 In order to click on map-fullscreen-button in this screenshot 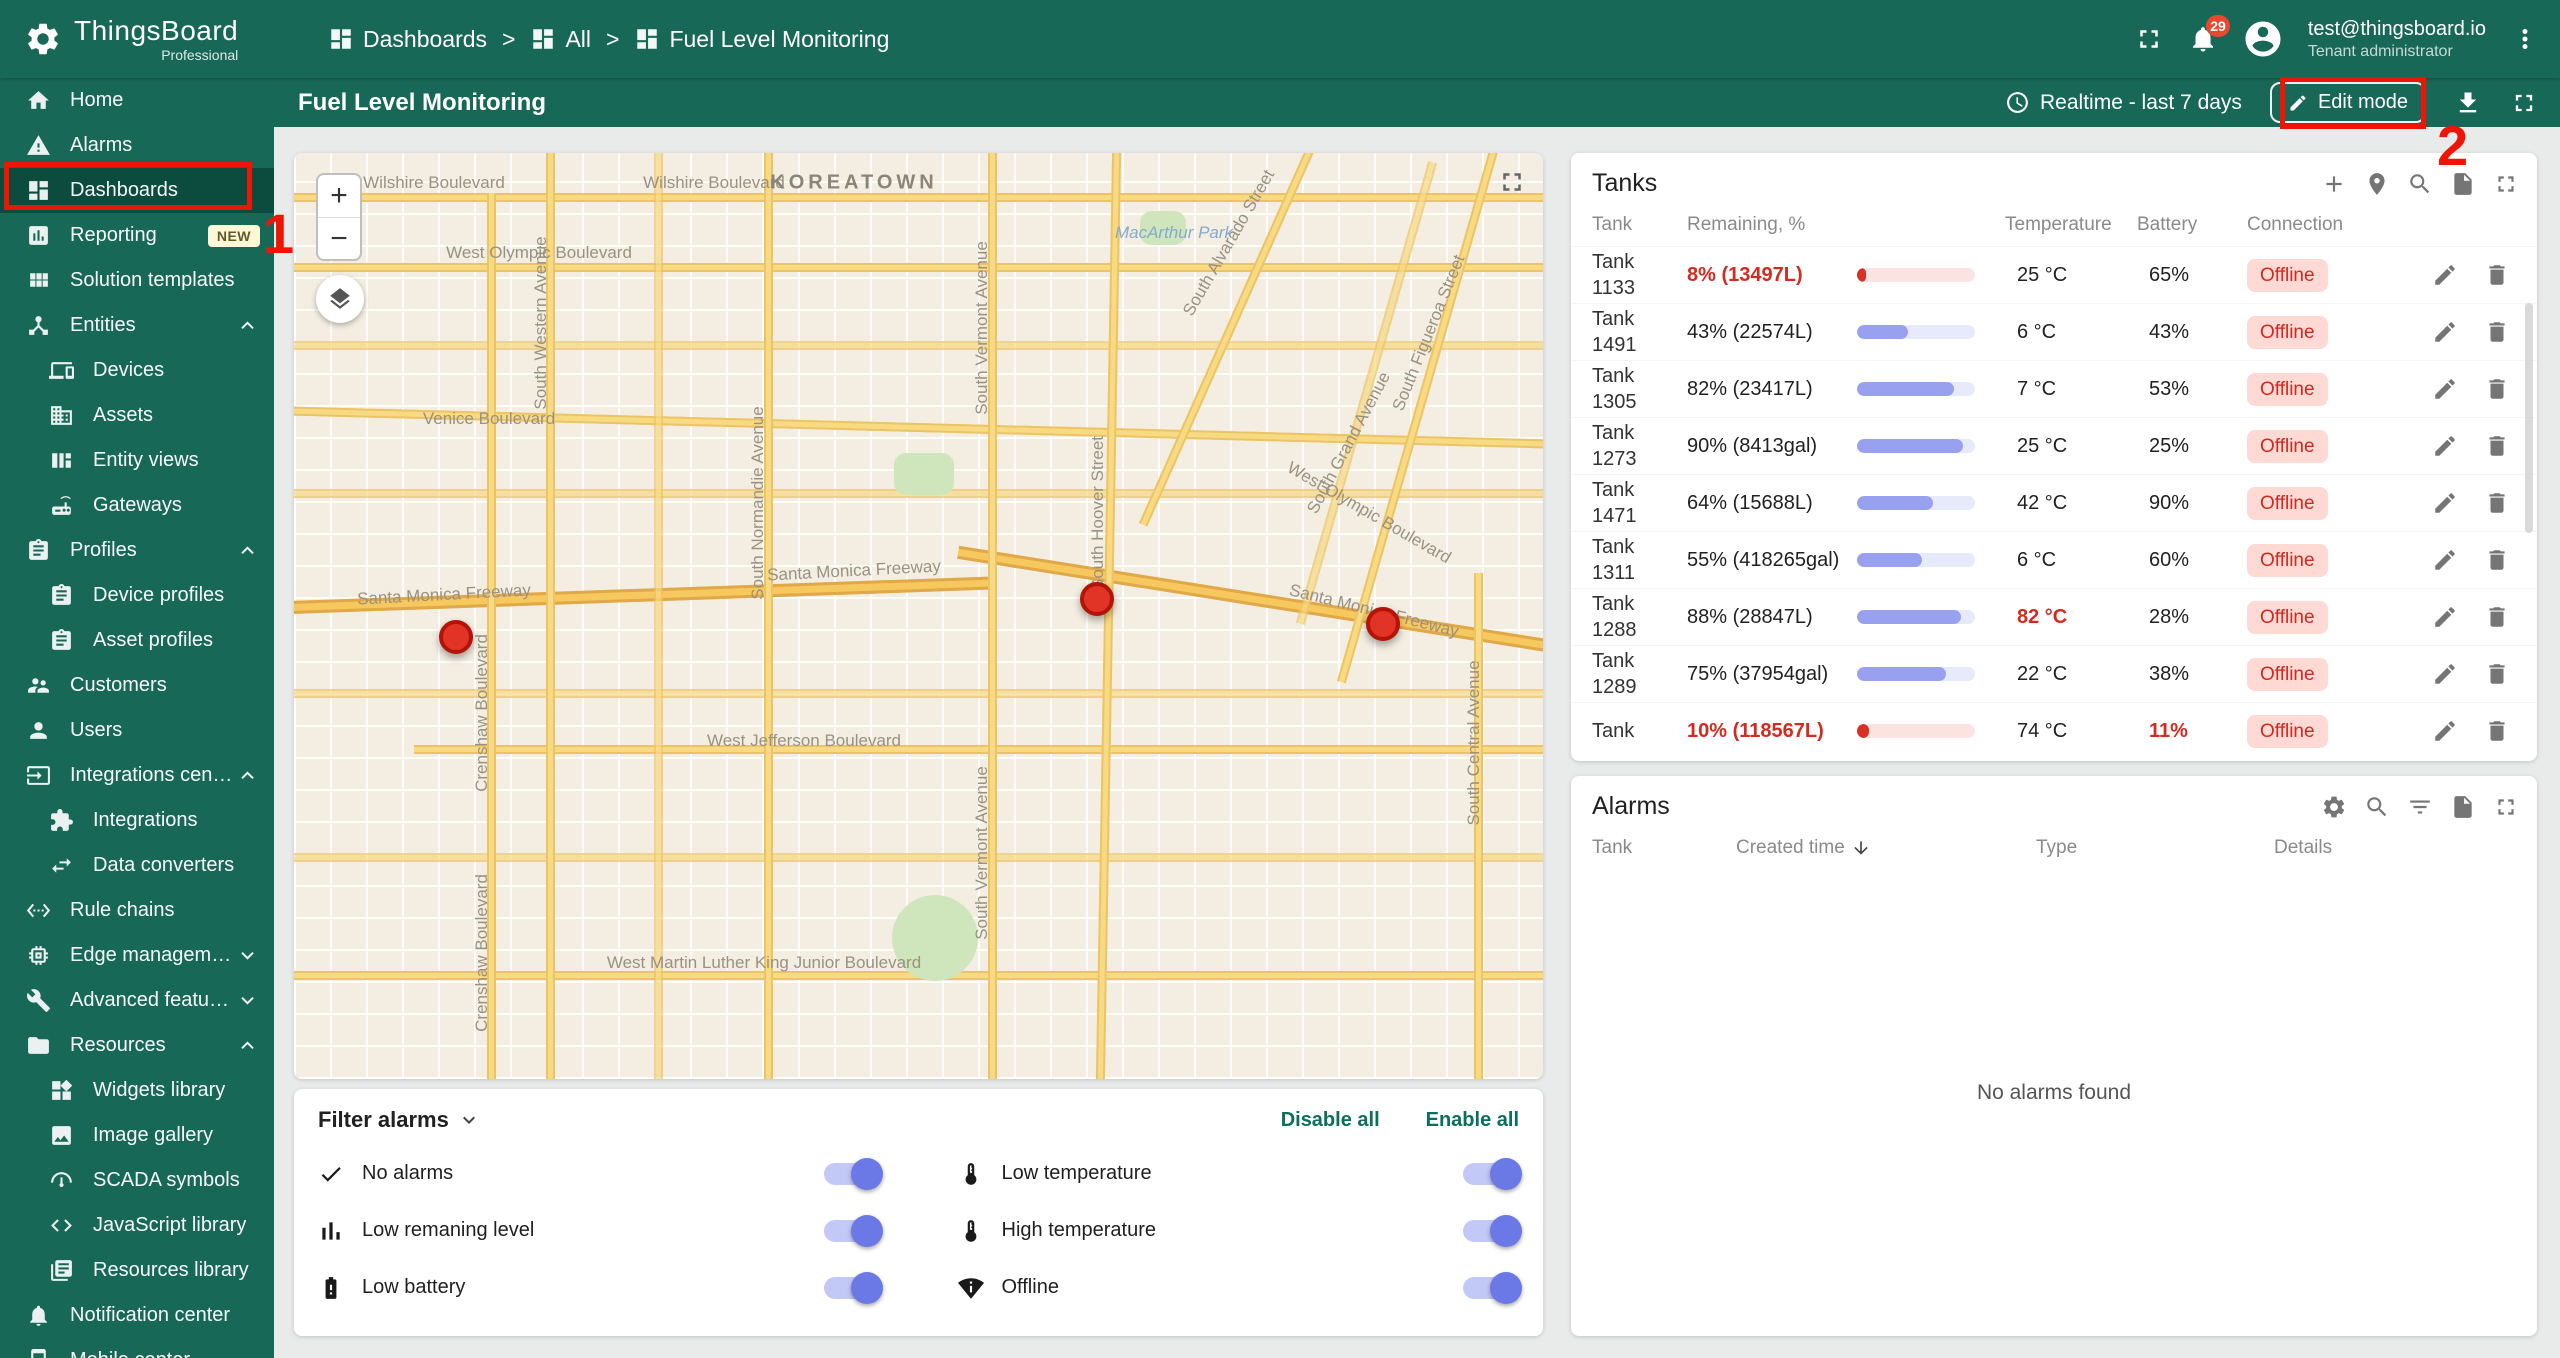, I will do `click(1512, 182)`.